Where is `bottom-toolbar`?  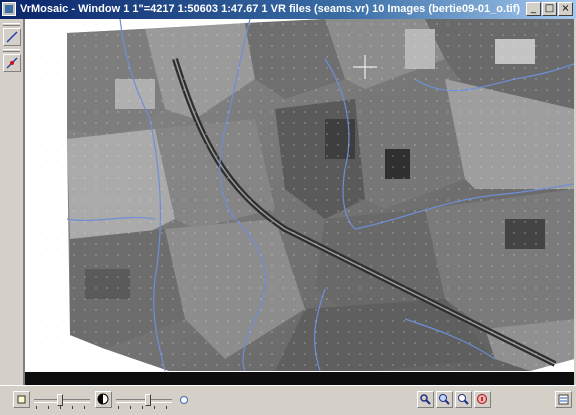
bottom-toolbar is located at coordinates (288, 400).